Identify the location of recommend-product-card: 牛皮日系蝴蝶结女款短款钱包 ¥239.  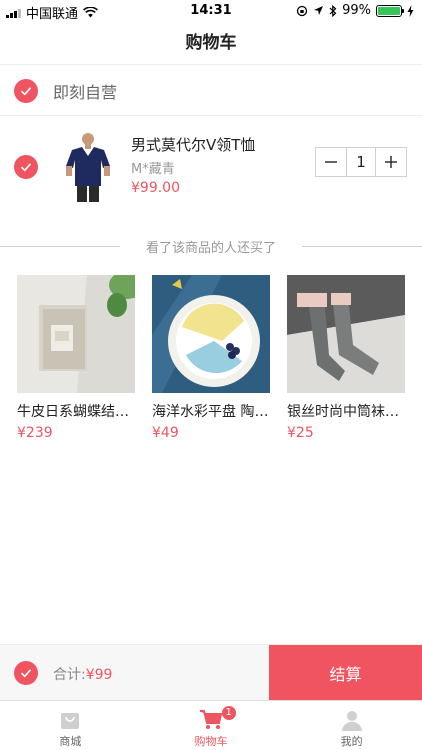
(81, 356).